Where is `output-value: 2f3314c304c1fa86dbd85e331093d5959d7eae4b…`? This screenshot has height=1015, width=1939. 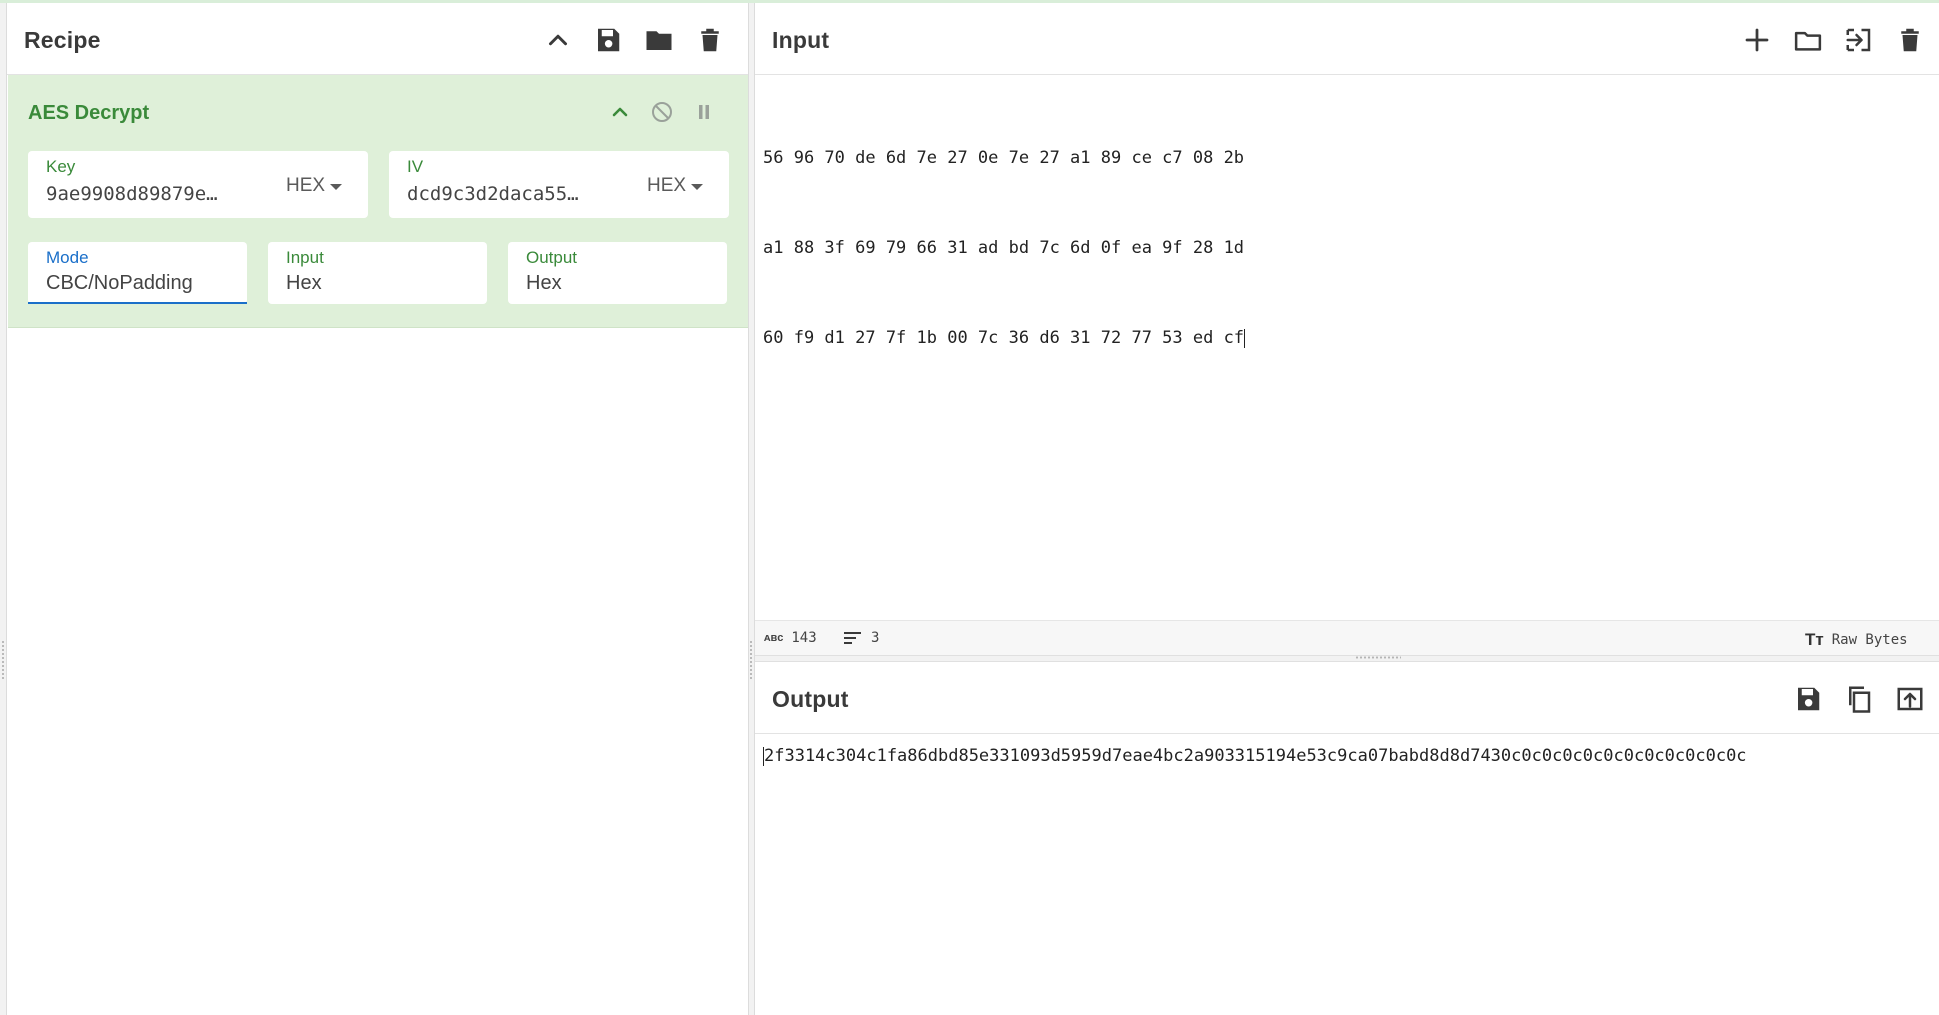
output-value: 2f3314c304c1fa86dbd85e331093d5959d7eae4b… is located at coordinates (1255, 756).